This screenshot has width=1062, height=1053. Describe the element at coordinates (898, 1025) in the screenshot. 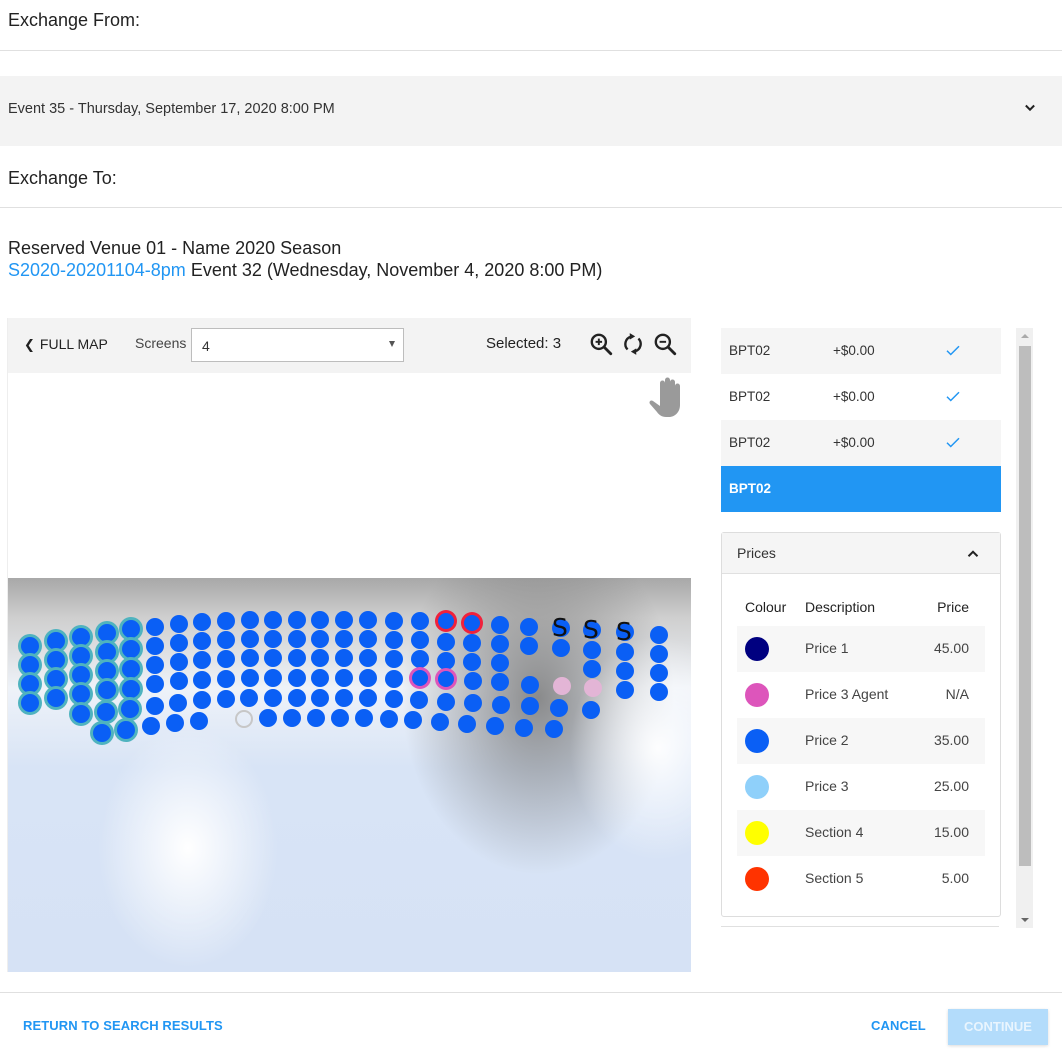

I see `cancel-button: CANCEL` at that location.